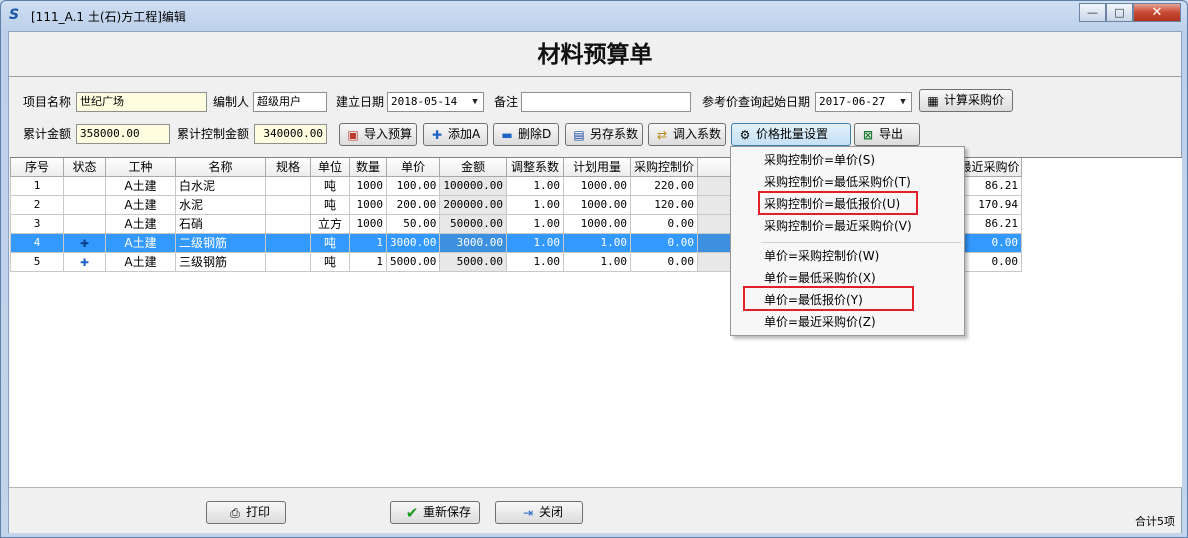  I want to click on close-window-button: ✕, so click(1157, 12).